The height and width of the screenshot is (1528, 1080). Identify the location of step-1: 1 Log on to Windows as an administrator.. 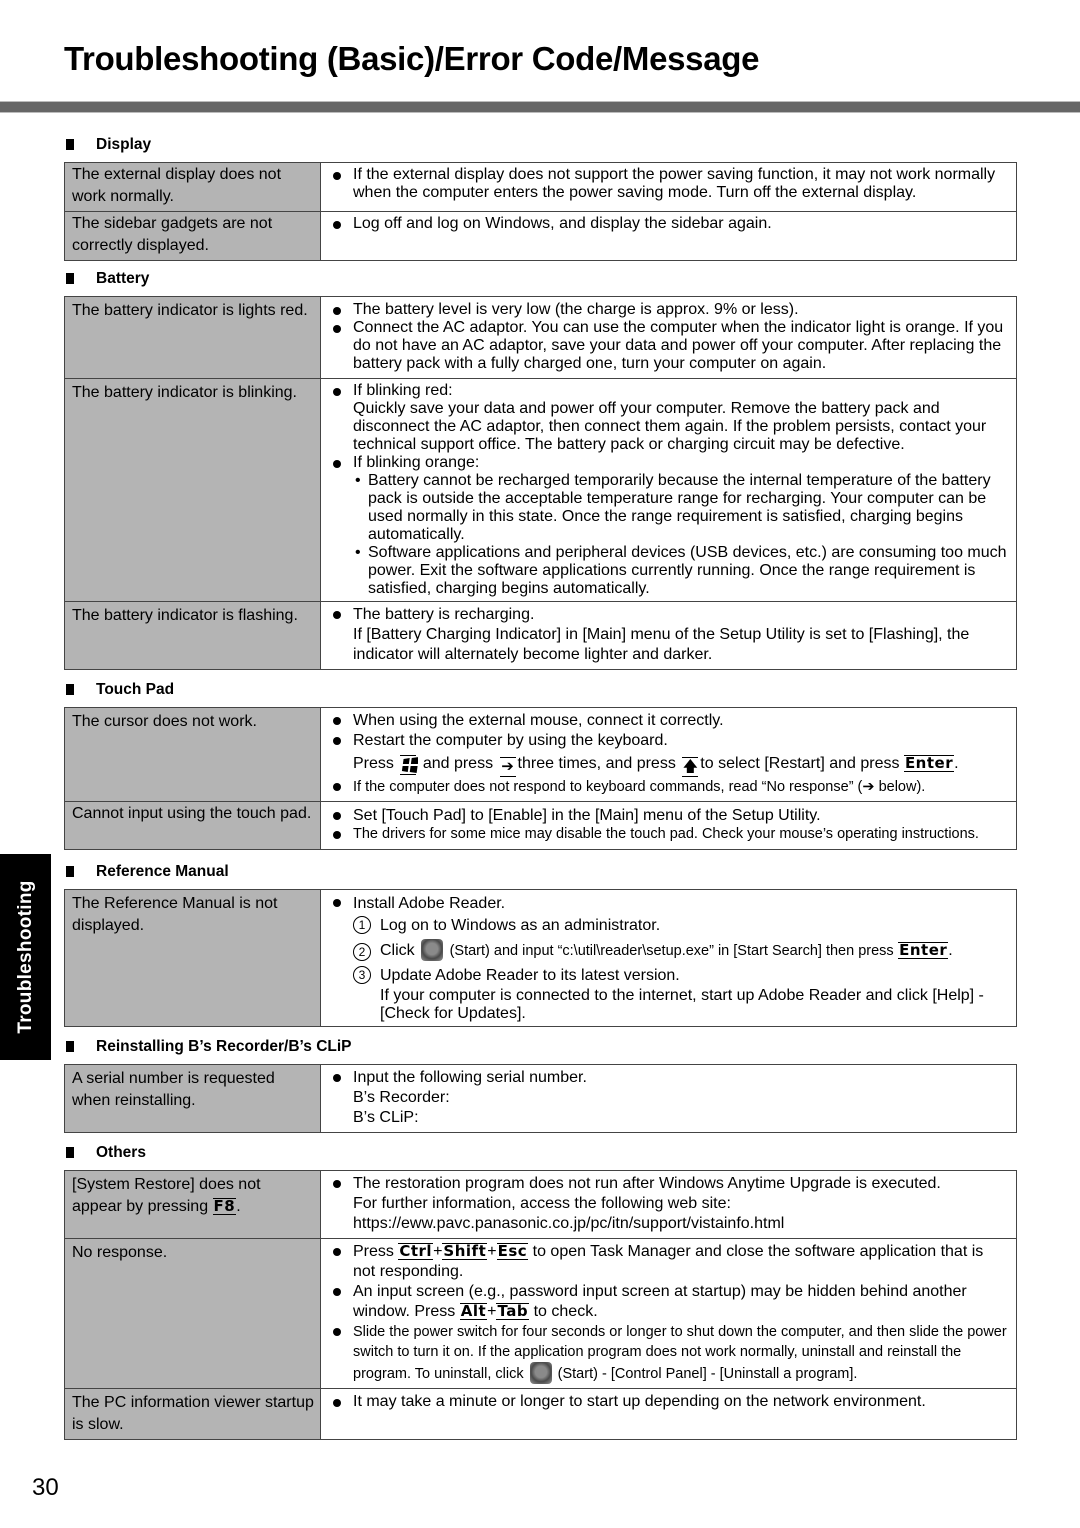
(670, 926).